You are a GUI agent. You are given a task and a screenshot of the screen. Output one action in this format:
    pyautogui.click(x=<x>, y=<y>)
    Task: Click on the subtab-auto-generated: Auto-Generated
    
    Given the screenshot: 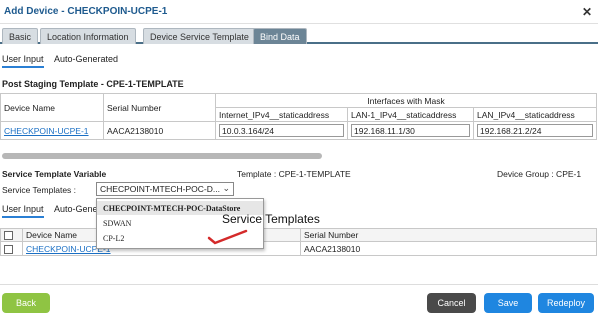 What is the action you would take?
    pyautogui.click(x=86, y=60)
    